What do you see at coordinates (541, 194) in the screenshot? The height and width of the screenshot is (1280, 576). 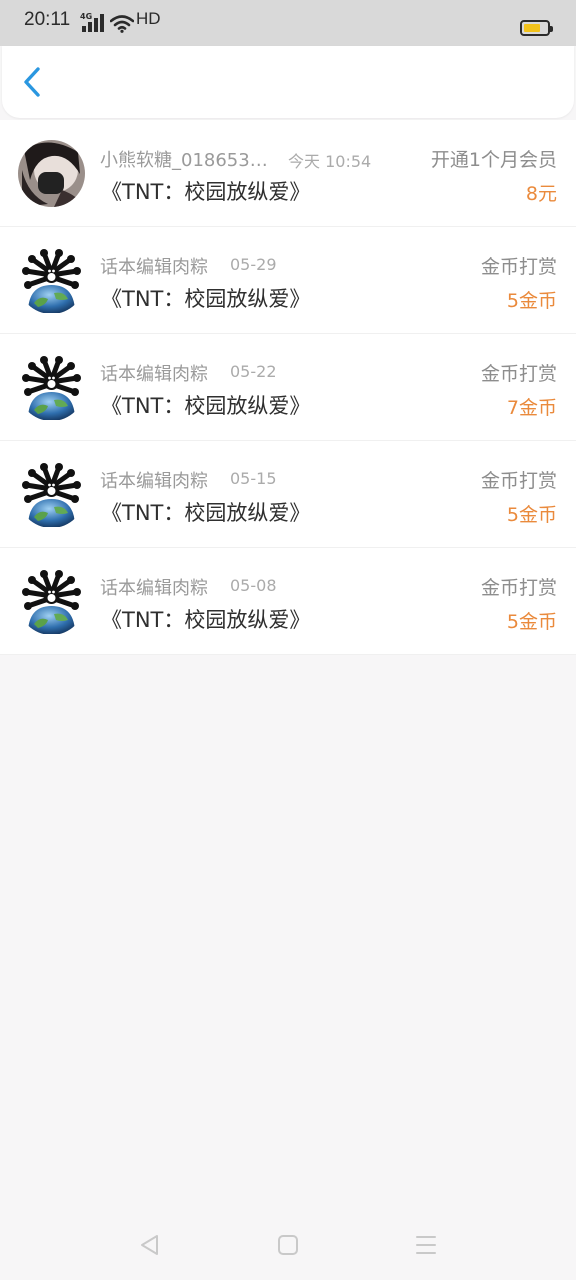 I see `record-amount: 8元` at bounding box center [541, 194].